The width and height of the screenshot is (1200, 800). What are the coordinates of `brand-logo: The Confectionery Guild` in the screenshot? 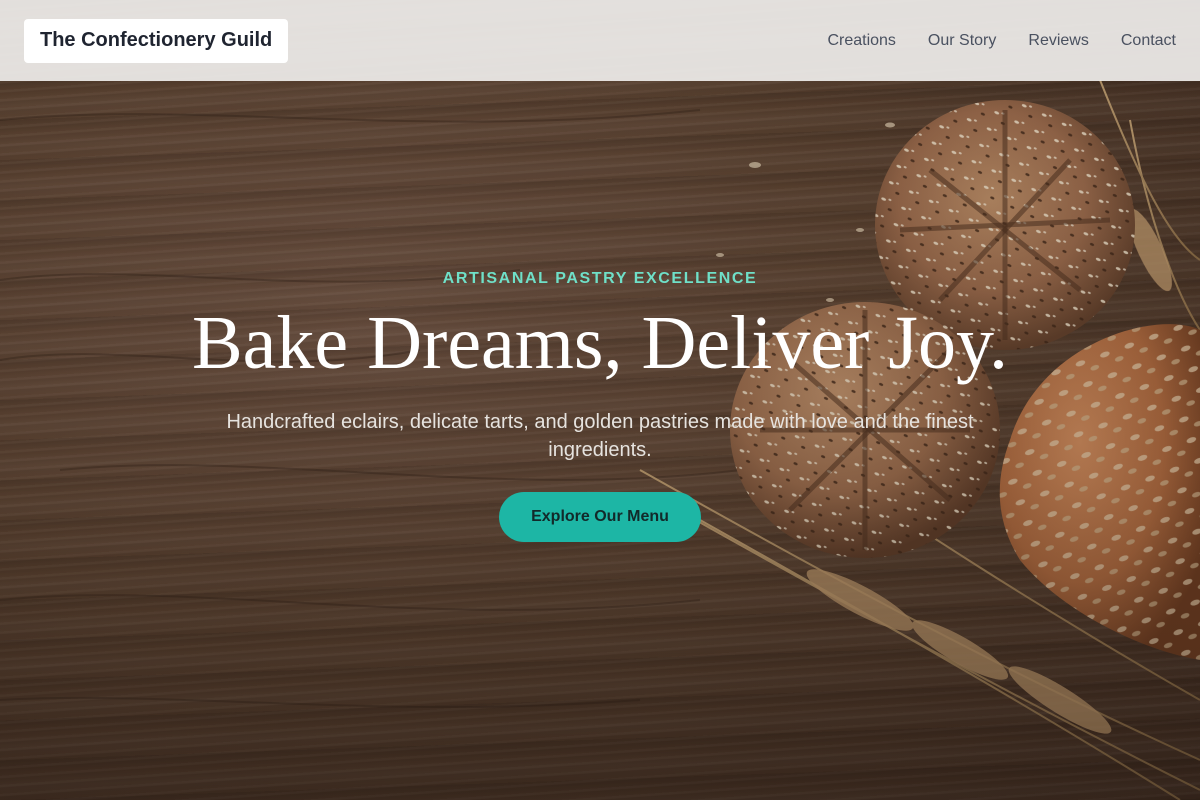 It's located at (156, 40).